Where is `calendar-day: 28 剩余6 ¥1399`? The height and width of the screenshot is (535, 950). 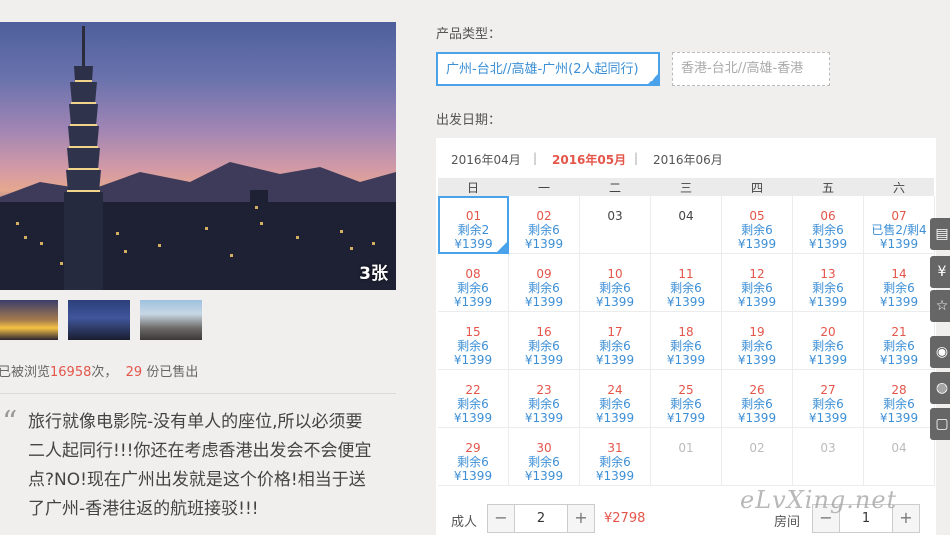 calendar-day: 28 剩余6 ¥1399 is located at coordinates (899, 399).